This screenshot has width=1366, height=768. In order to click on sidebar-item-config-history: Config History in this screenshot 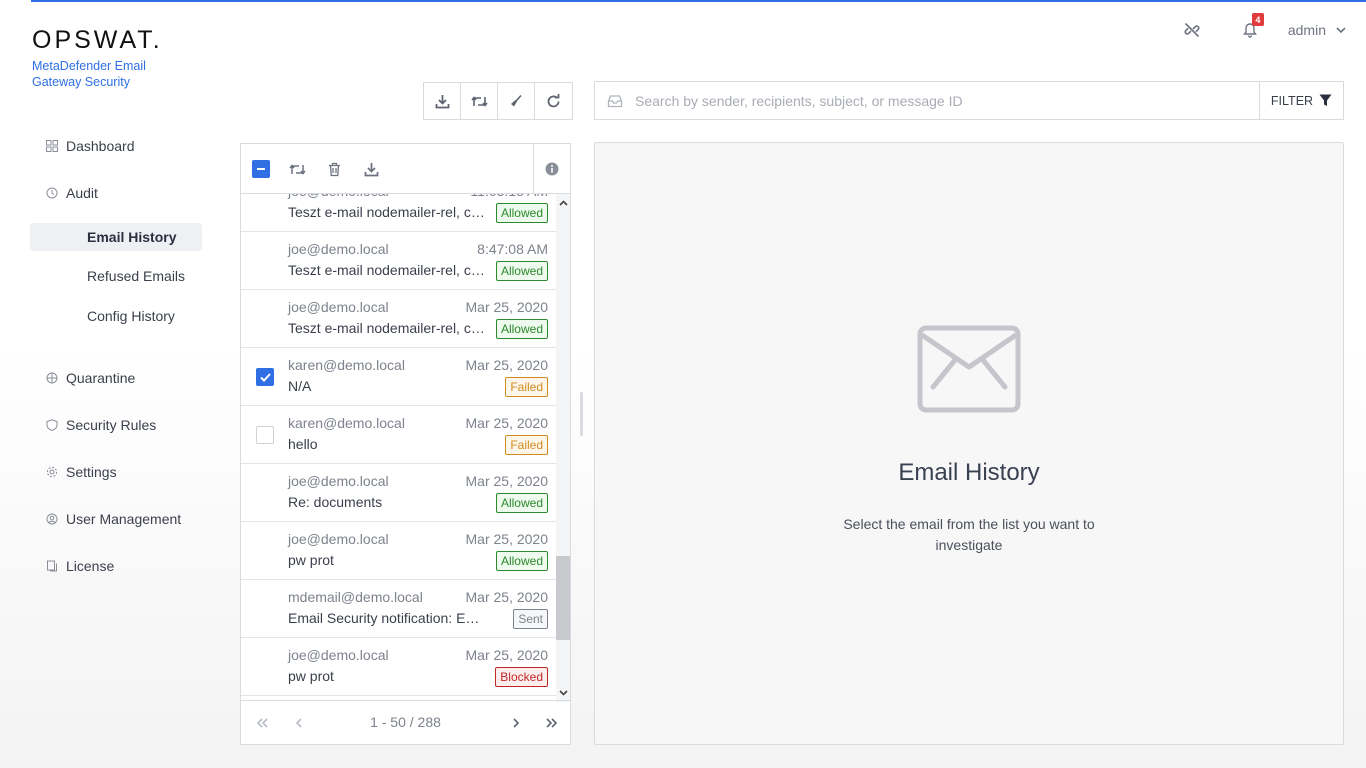, I will do `click(116, 316)`.